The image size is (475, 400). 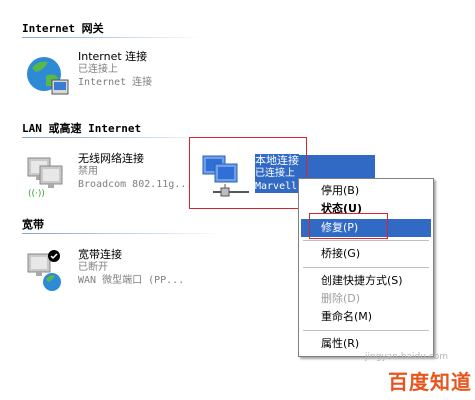 I want to click on menu-item-disable: 停用(B), so click(x=366, y=191).